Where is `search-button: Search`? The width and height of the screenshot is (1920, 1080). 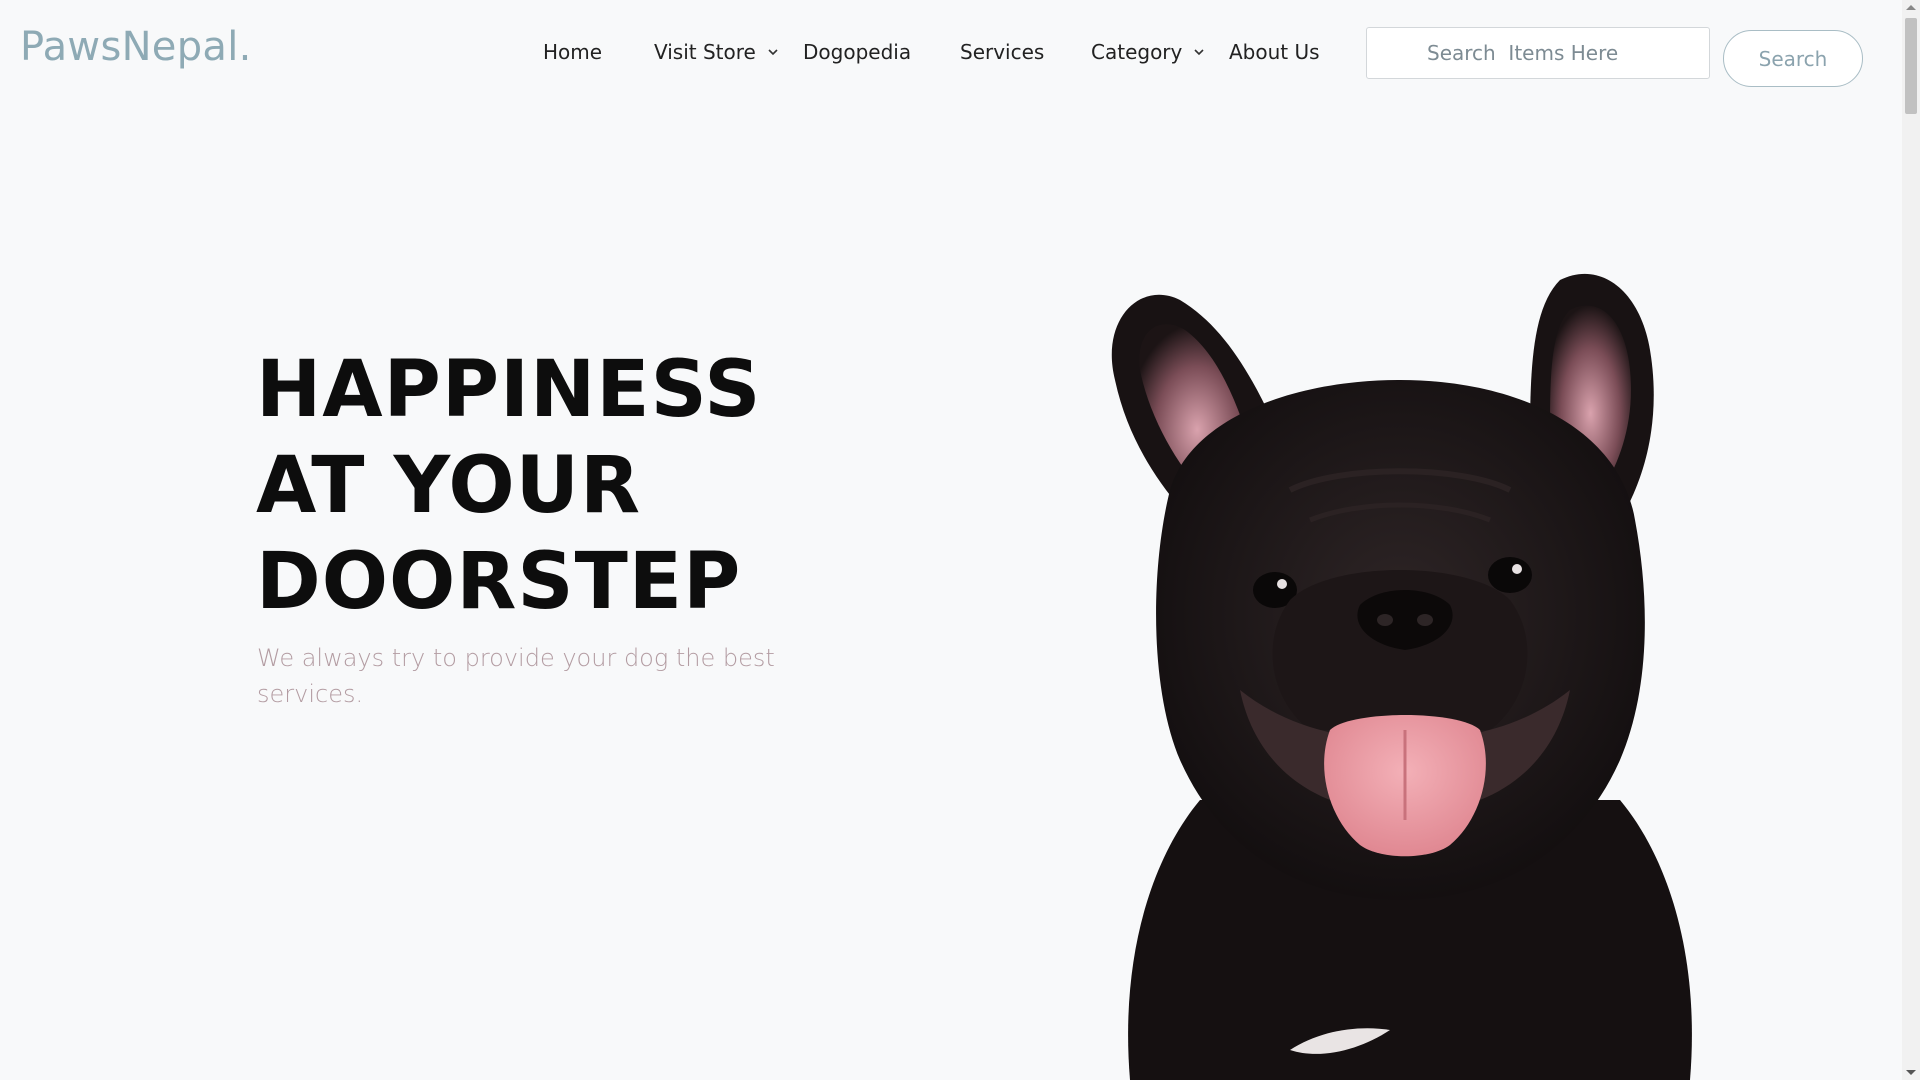
search-button: Search is located at coordinates (1793, 58).